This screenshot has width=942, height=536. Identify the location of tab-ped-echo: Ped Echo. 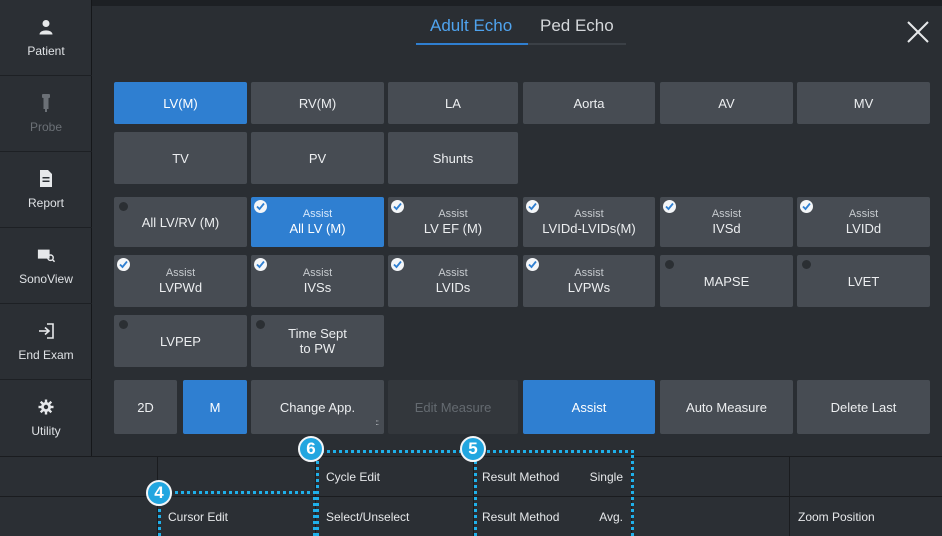
(577, 26).